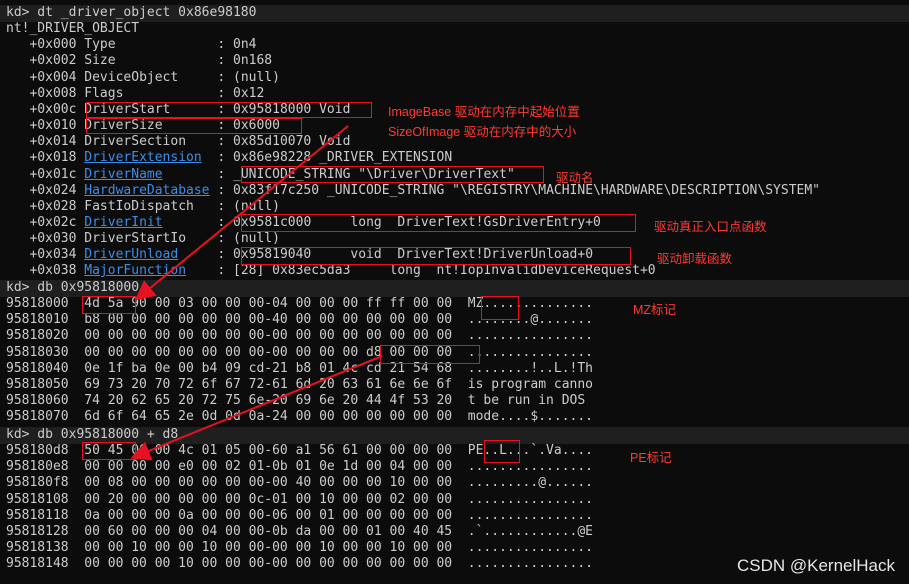 This screenshot has height=584, width=909. What do you see at coordinates (482, 132) in the screenshot?
I see `sizeofimage-note: SizeOfImage 驱动在内存中的大小` at bounding box center [482, 132].